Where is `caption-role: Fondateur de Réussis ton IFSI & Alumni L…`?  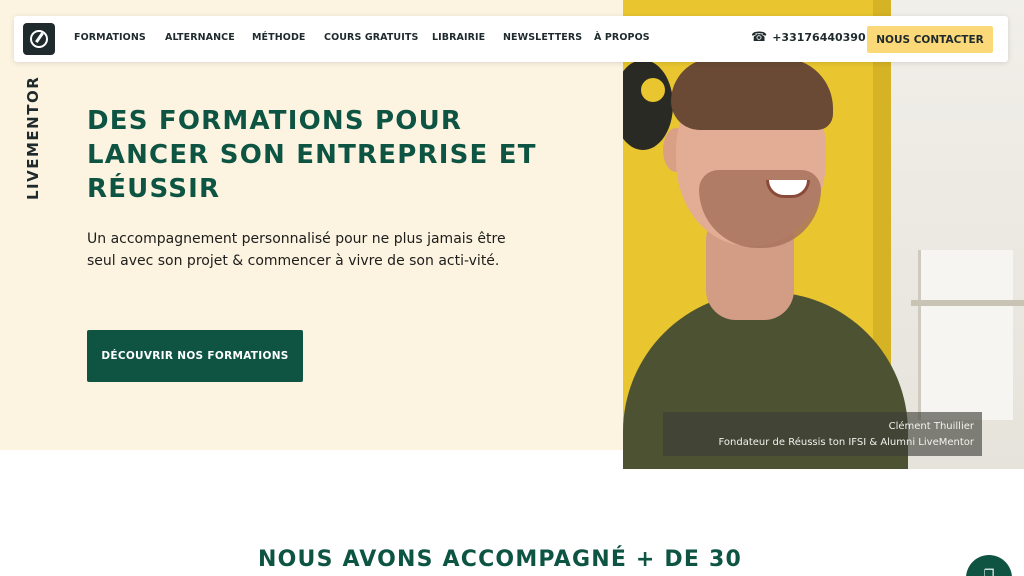
caption-role: Fondateur de Réussis ton IFSI & Alumni L… is located at coordinates (846, 442).